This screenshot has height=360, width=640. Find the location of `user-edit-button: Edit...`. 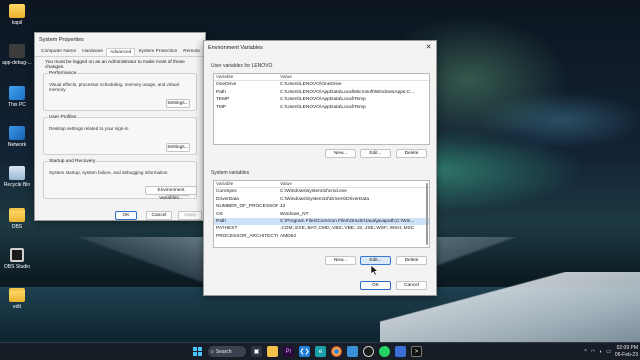

user-edit-button: Edit... is located at coordinates (375, 153).